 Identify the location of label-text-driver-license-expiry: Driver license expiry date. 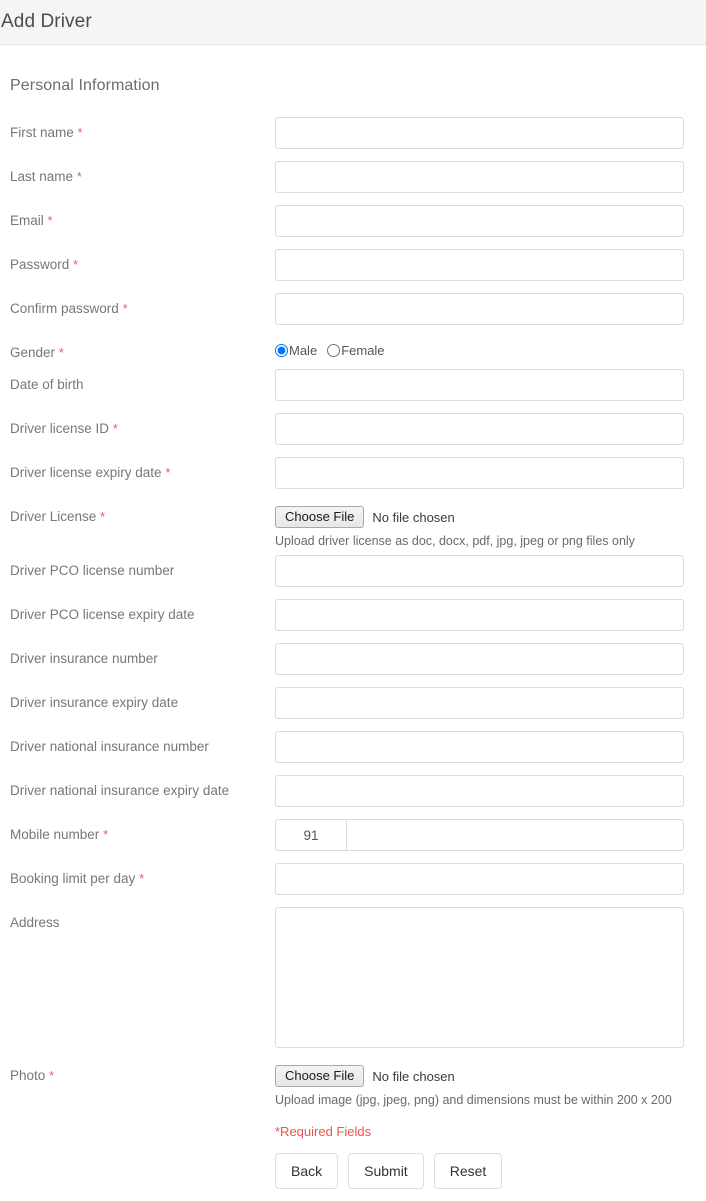
(86, 472).